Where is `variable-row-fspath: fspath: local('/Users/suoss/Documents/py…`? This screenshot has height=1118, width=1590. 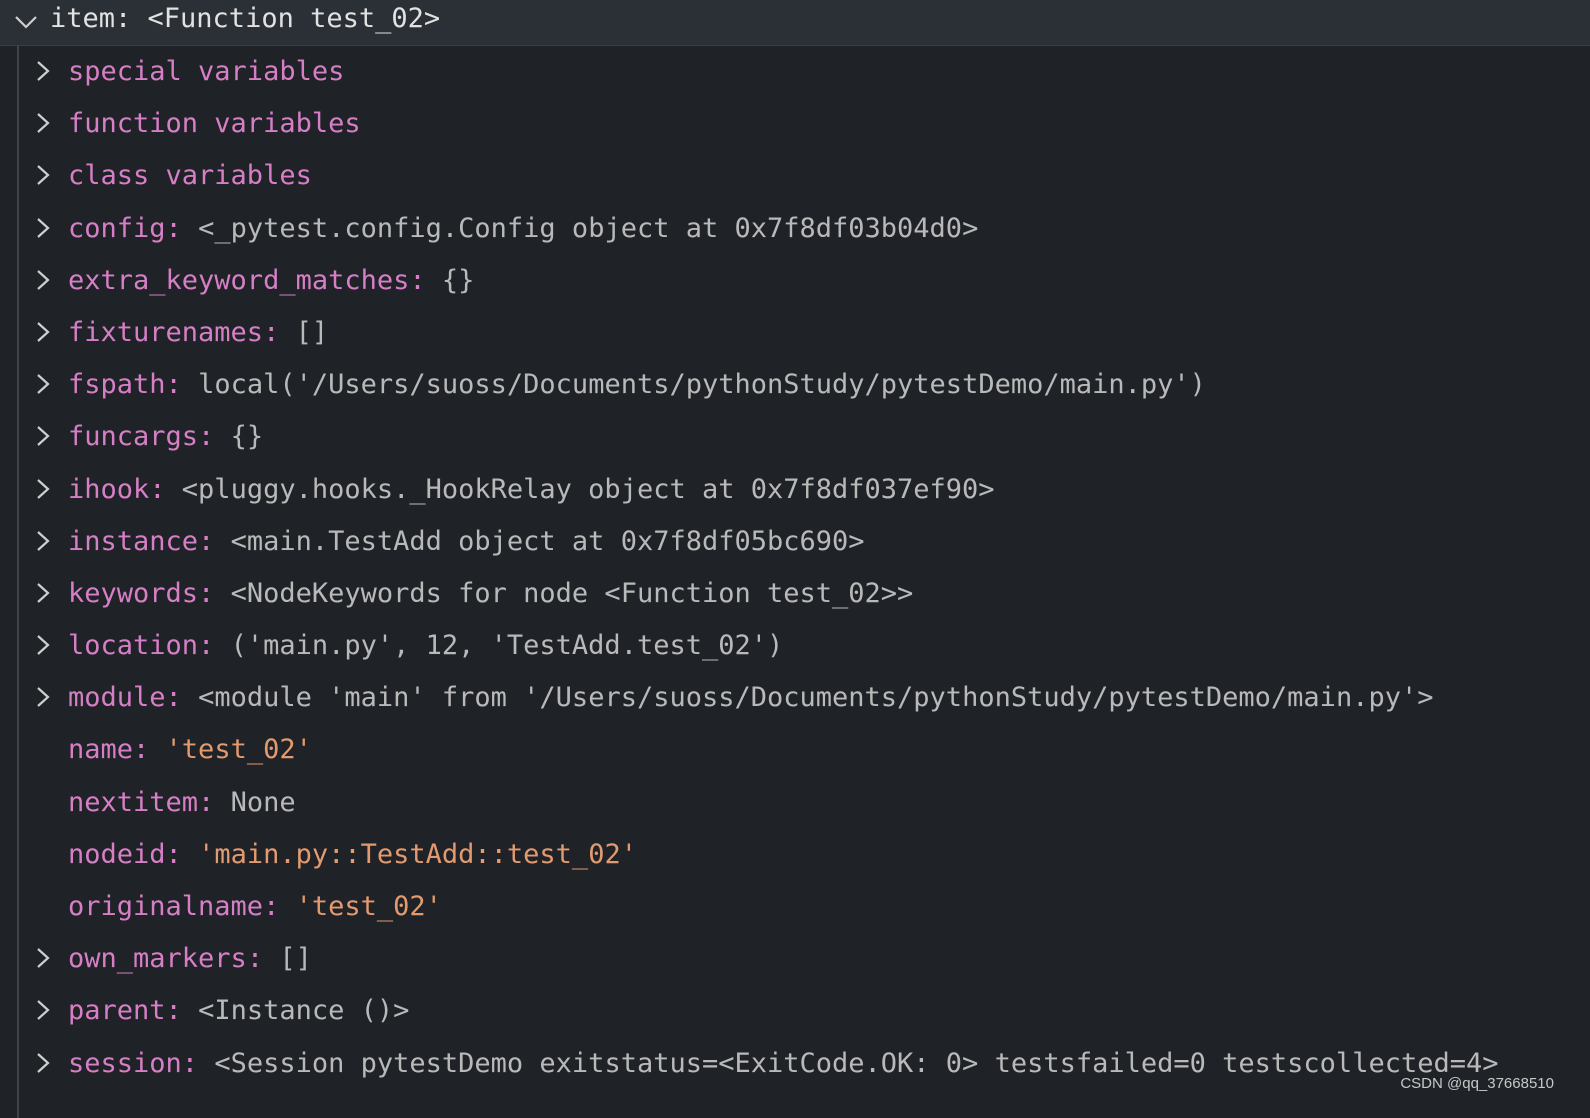 variable-row-fspath: fspath: local('/Users/suoss/Documents/py… is located at coordinates (795, 385).